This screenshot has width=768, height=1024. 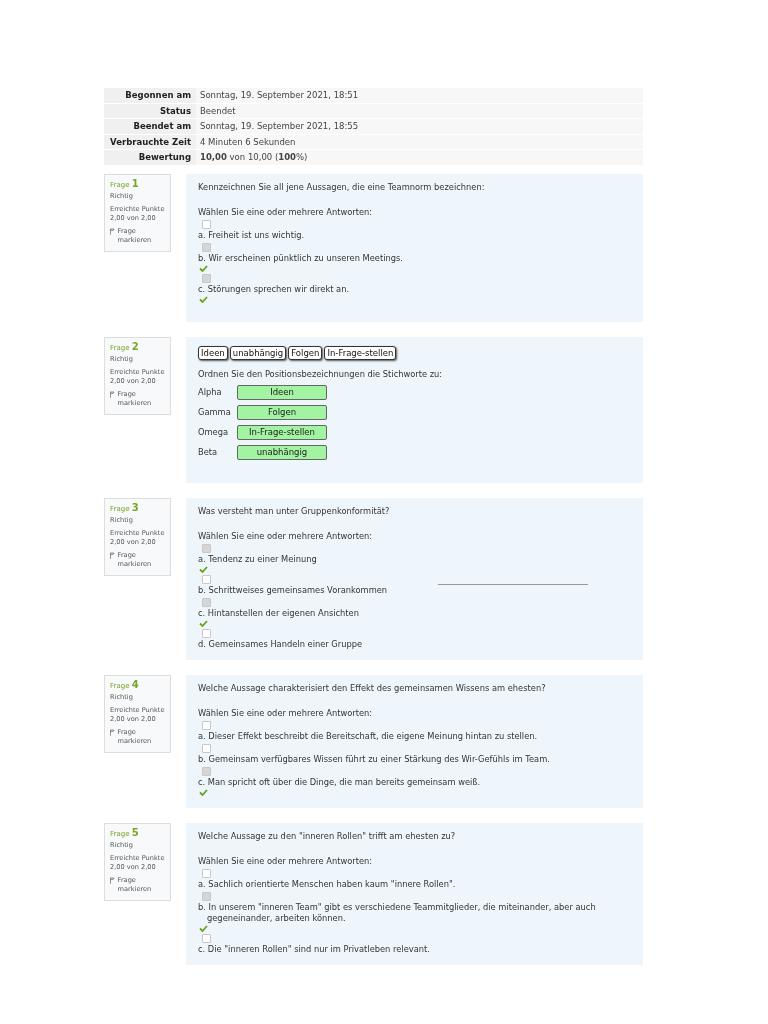 What do you see at coordinates (360, 352) in the screenshot?
I see `drag-token: In-Frage-stellen` at bounding box center [360, 352].